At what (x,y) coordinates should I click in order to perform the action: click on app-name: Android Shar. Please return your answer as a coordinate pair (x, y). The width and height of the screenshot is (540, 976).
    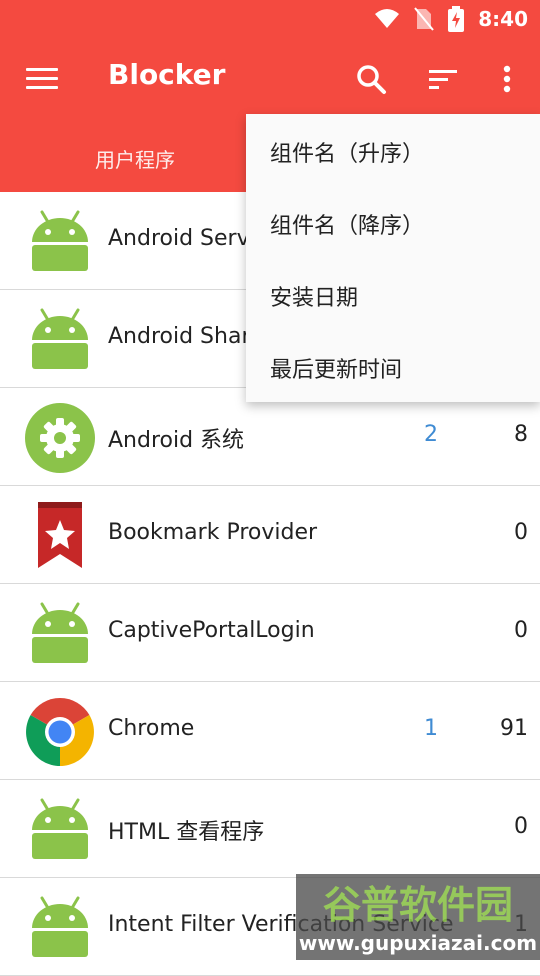
    Looking at the image, I should click on (179, 336).